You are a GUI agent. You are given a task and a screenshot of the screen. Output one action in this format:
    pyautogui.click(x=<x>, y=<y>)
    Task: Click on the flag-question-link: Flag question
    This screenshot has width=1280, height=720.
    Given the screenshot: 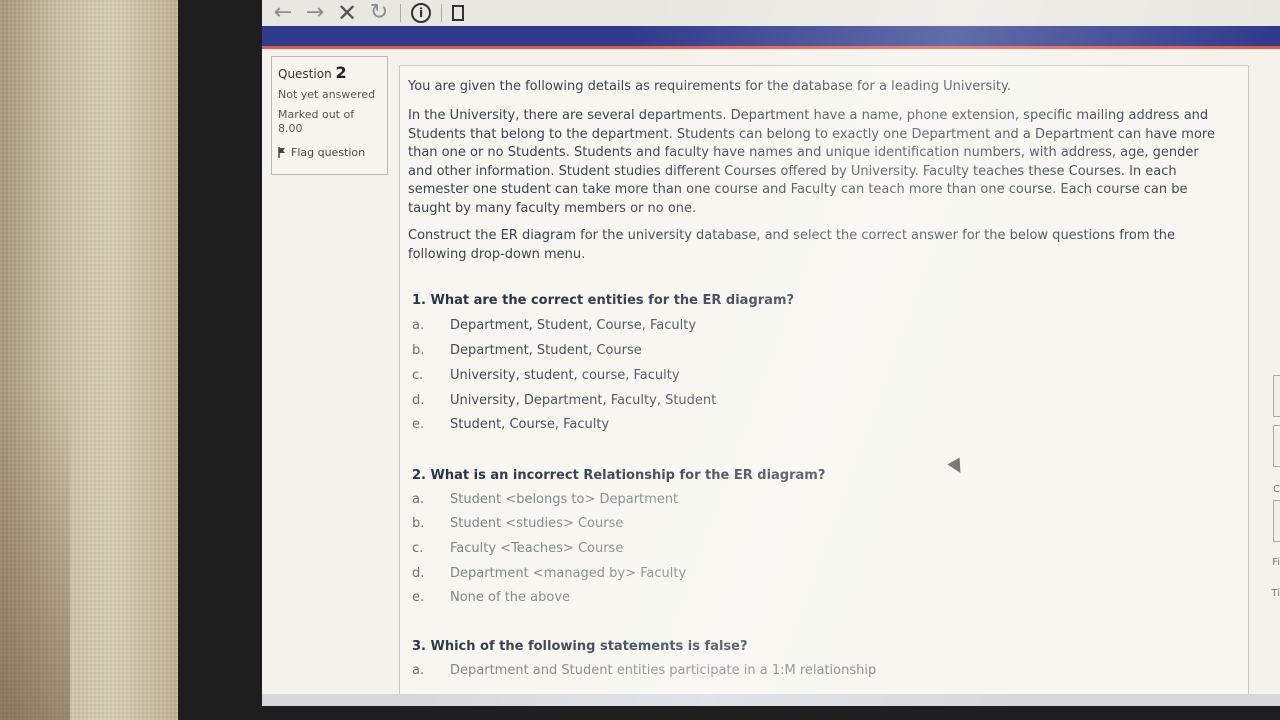 What is the action you would take?
    pyautogui.click(x=329, y=152)
    